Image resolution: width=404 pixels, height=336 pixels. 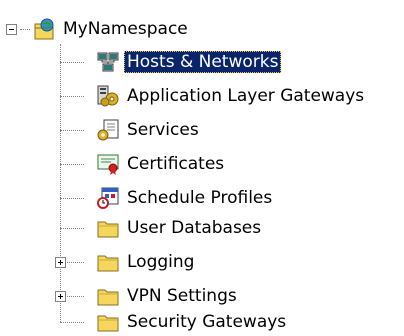 What do you see at coordinates (246, 96) in the screenshot?
I see `tree-item-label: Application Layer Gateways` at bounding box center [246, 96].